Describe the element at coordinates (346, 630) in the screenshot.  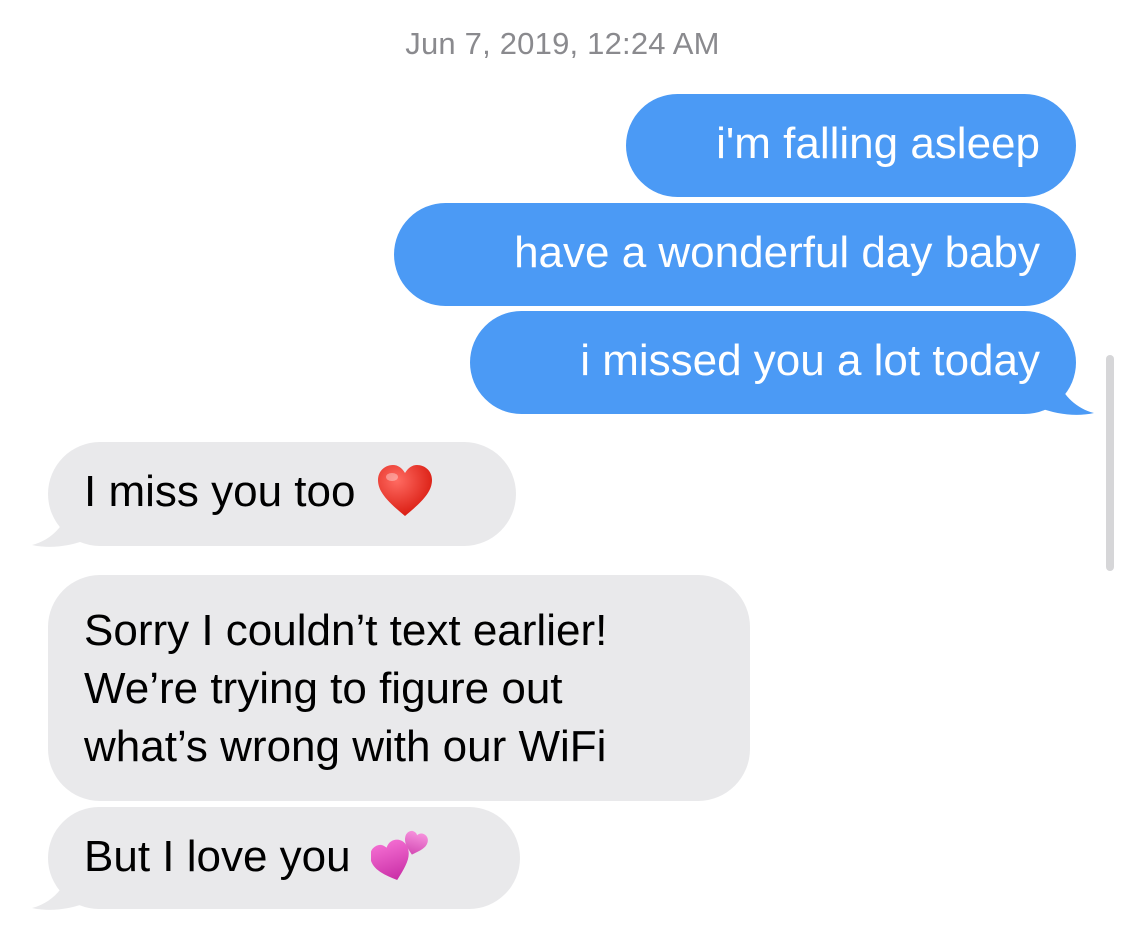
I see `message-text-line: Sorry I couldn’t text earlier!` at that location.